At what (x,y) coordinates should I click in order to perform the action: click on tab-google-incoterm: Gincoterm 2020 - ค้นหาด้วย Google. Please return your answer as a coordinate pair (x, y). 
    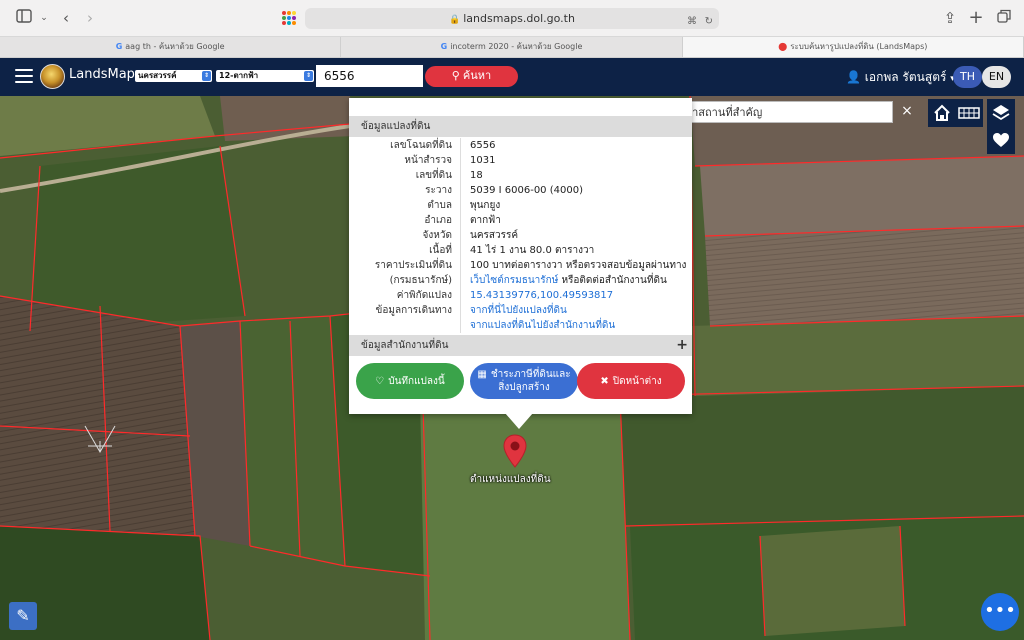
    Looking at the image, I should click on (512, 47).